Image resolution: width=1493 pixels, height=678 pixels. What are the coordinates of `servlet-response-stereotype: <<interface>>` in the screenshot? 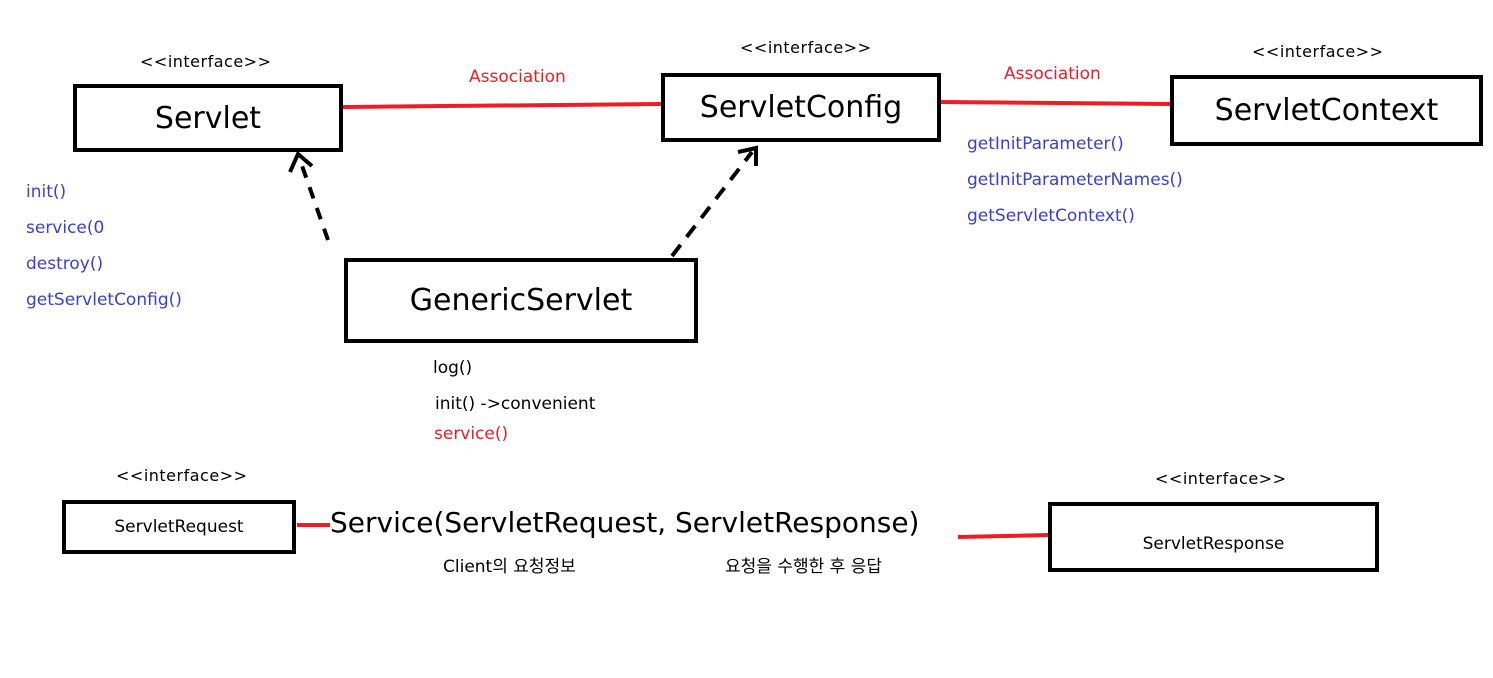 It's located at (1221, 478).